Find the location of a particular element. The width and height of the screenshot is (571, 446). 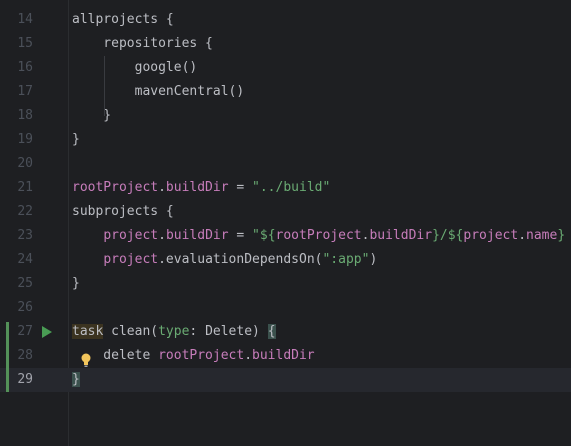

line-number: 20 is located at coordinates (25, 163).